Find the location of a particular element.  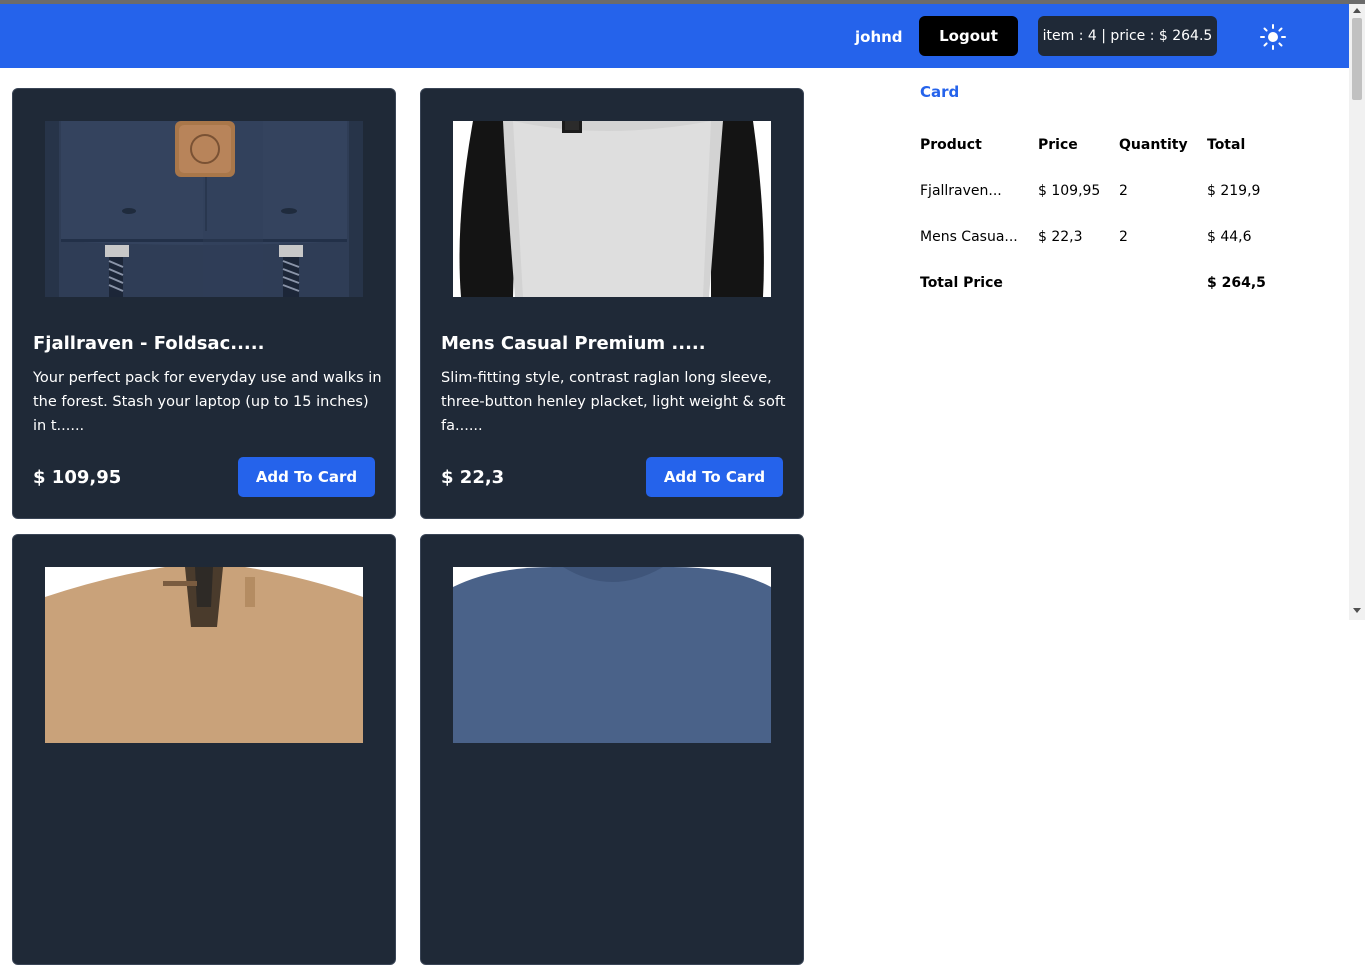

backpack-image is located at coordinates (204, 209).